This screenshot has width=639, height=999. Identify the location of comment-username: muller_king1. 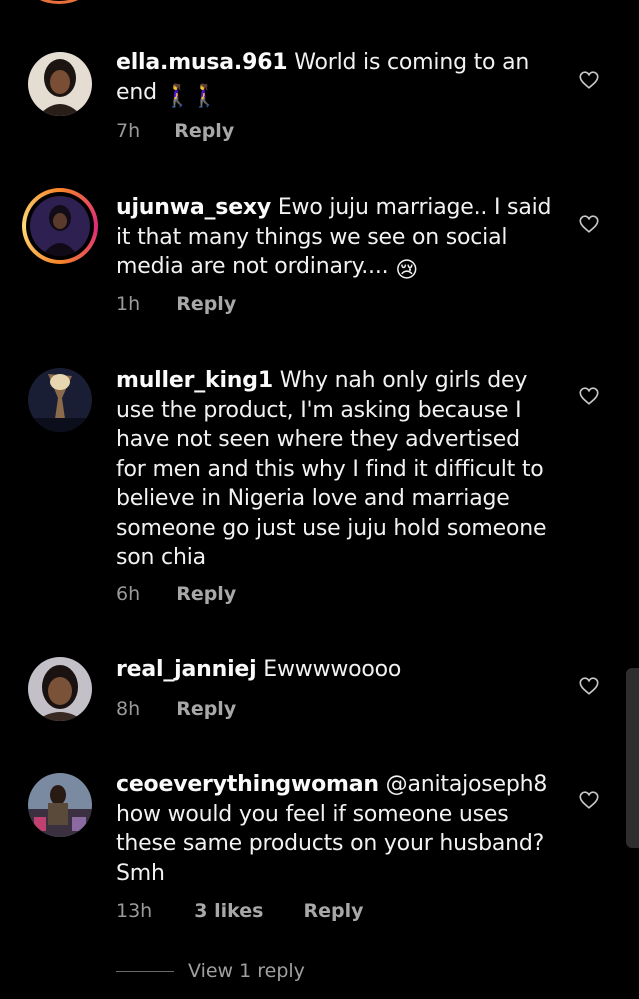
(194, 380).